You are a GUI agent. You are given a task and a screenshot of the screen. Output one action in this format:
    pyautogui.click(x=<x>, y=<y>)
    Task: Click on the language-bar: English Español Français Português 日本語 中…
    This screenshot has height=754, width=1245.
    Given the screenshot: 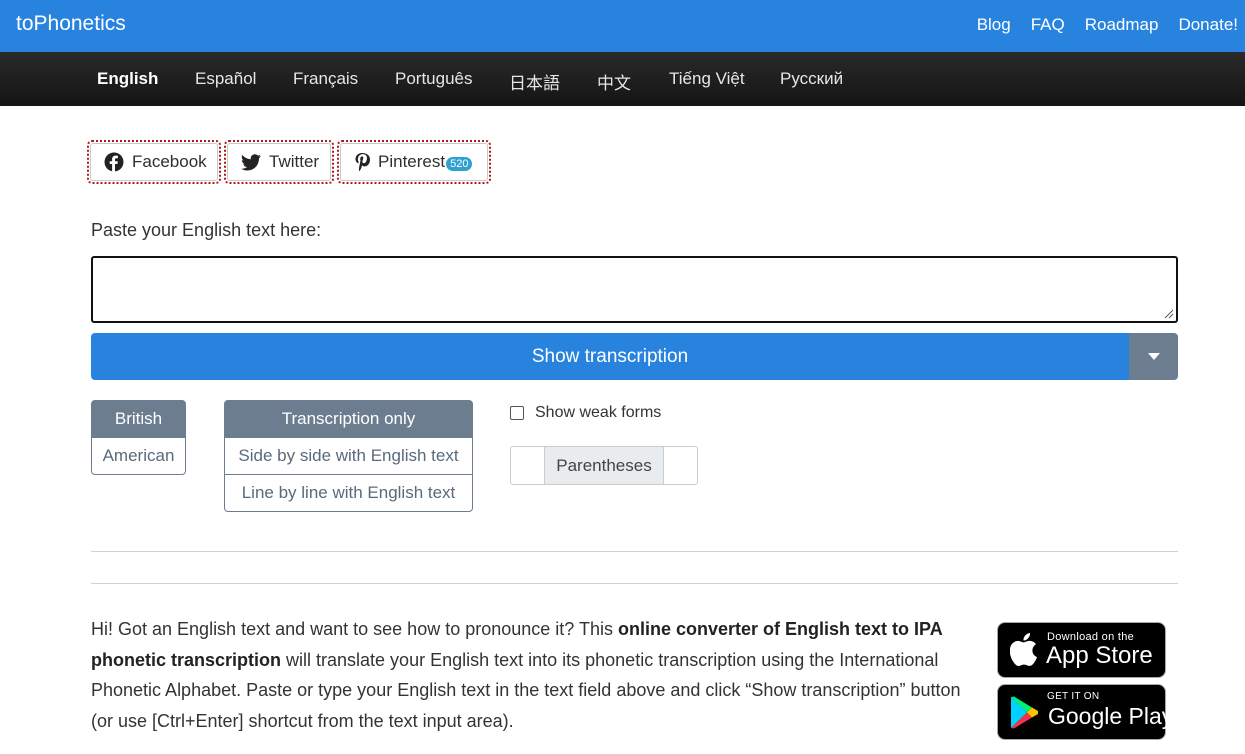 What is the action you would take?
    pyautogui.click(x=622, y=79)
    